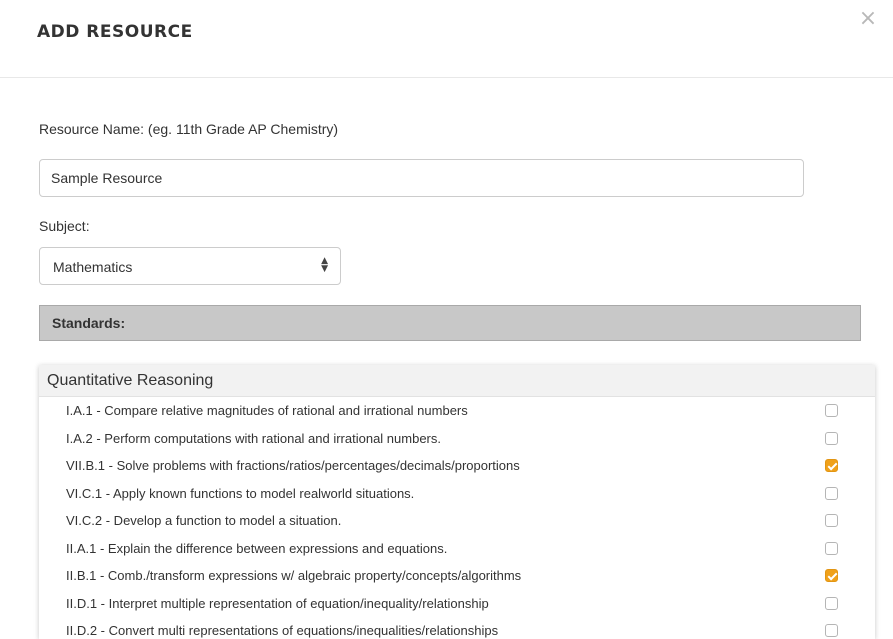 This screenshot has height=639, width=893. What do you see at coordinates (115, 32) in the screenshot?
I see `modal-title: ADD RESOURCE` at bounding box center [115, 32].